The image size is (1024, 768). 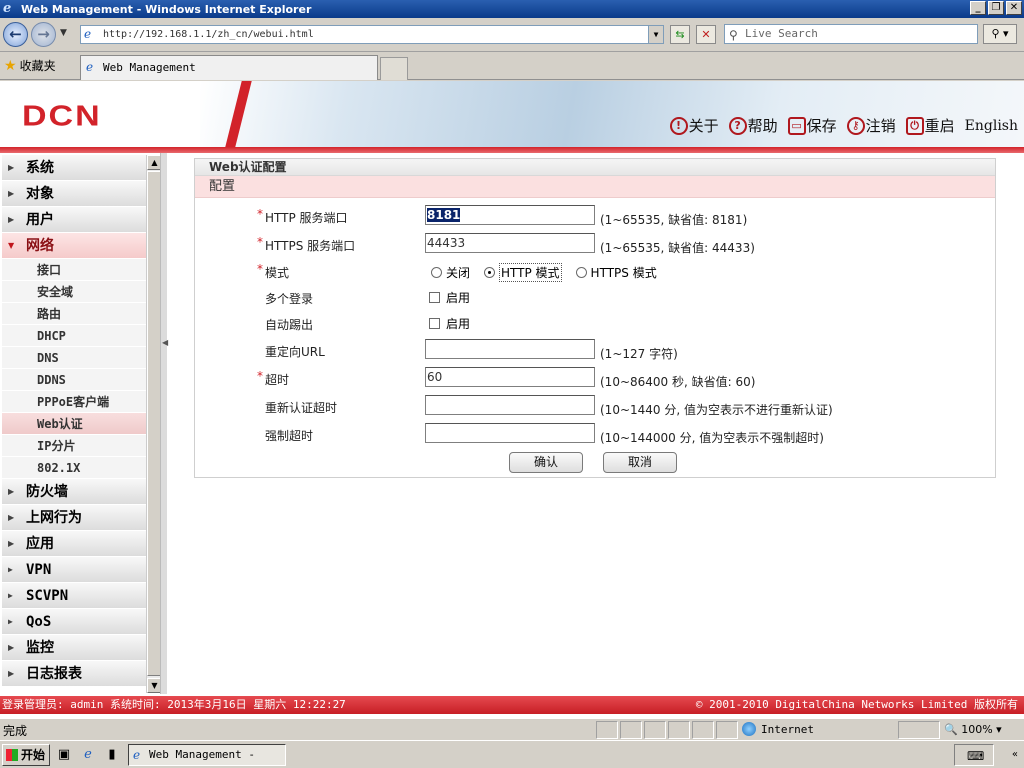 What do you see at coordinates (74, 596) in the screenshot?
I see `sidebar-item-scvpn: ▶ SCVPN` at bounding box center [74, 596].